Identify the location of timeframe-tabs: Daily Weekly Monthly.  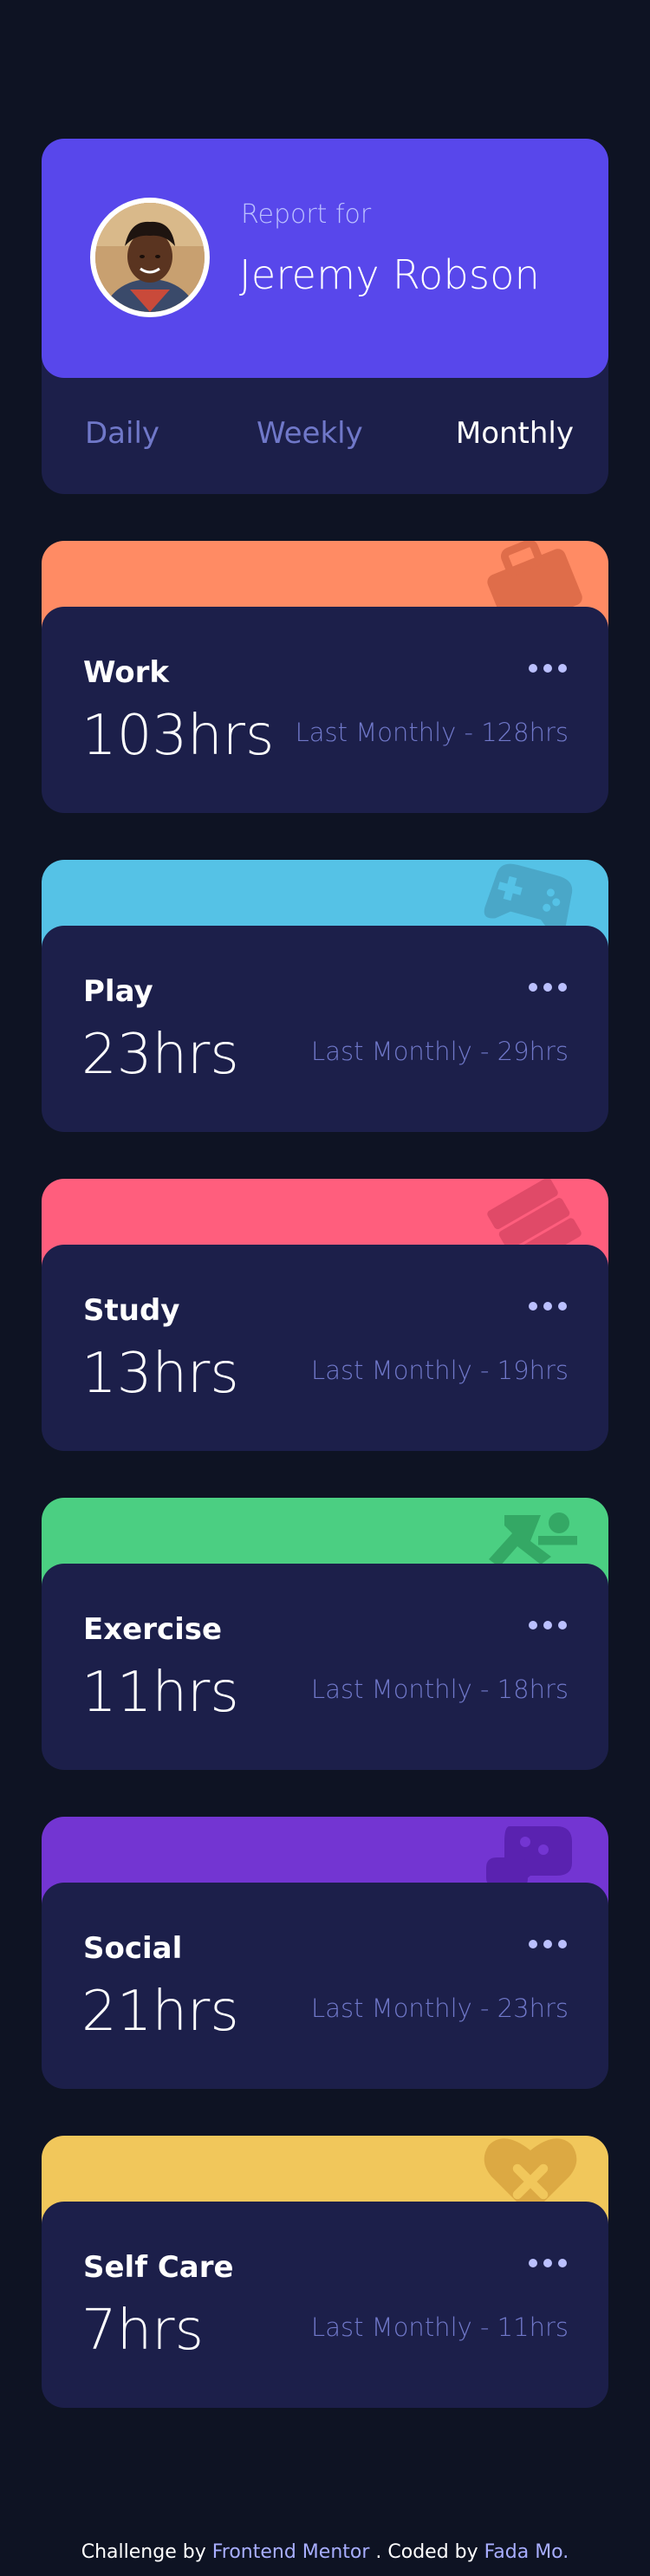
(325, 436).